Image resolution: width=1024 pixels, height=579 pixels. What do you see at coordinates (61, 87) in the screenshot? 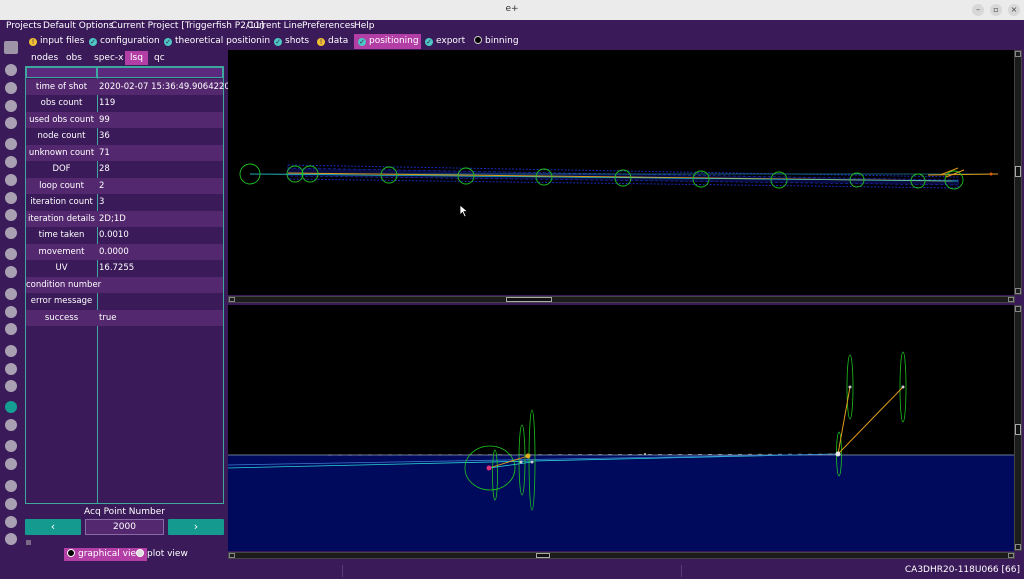
I see `row-key: time of shot` at bounding box center [61, 87].